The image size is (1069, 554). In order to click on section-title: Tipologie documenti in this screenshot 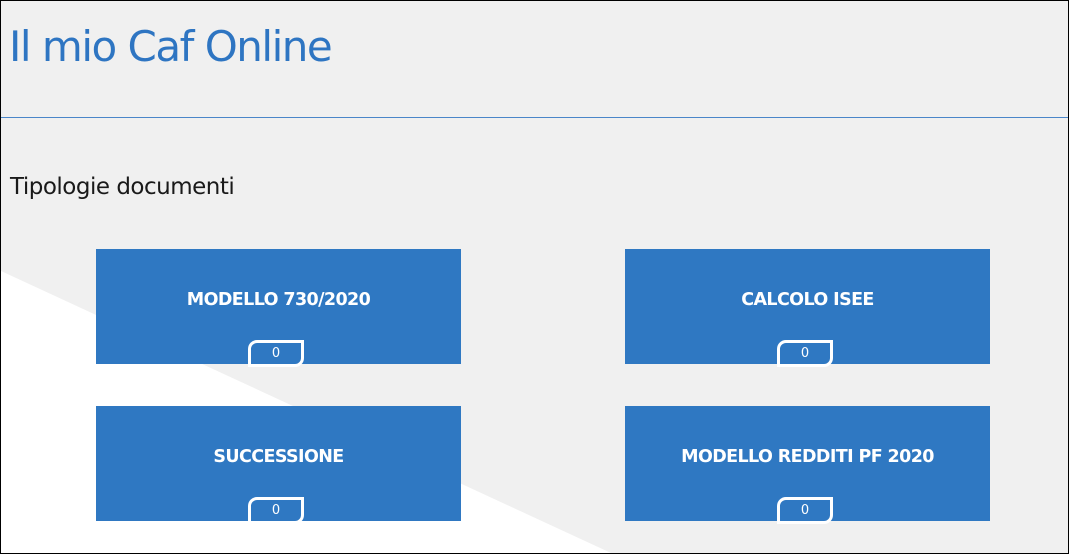, I will do `click(122, 187)`.